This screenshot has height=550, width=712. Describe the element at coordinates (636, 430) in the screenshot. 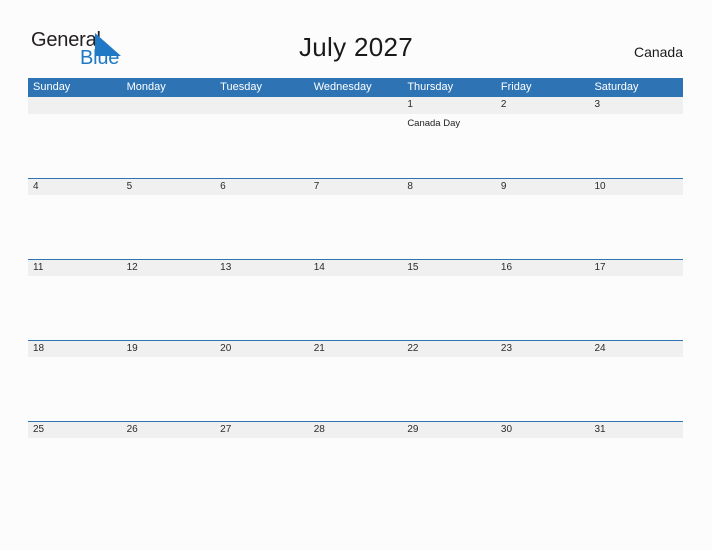

I see `day-number: 31` at that location.